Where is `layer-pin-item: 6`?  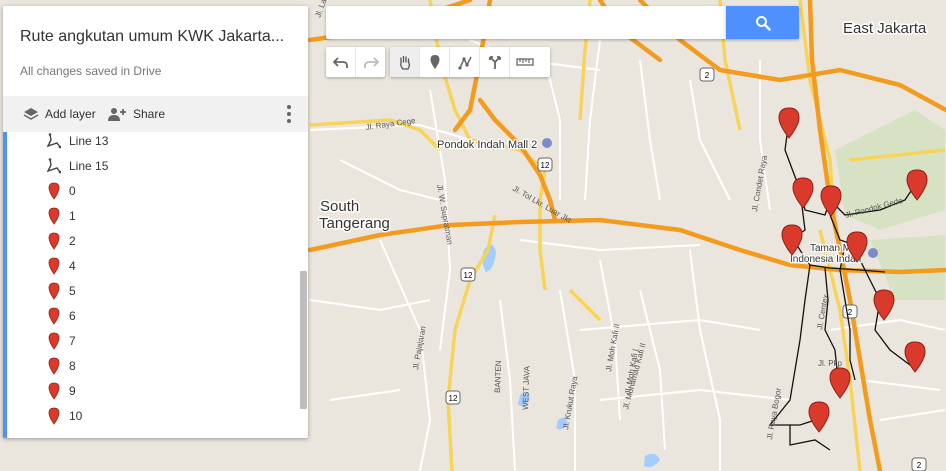 layer-pin-item: 6 is located at coordinates (61, 316).